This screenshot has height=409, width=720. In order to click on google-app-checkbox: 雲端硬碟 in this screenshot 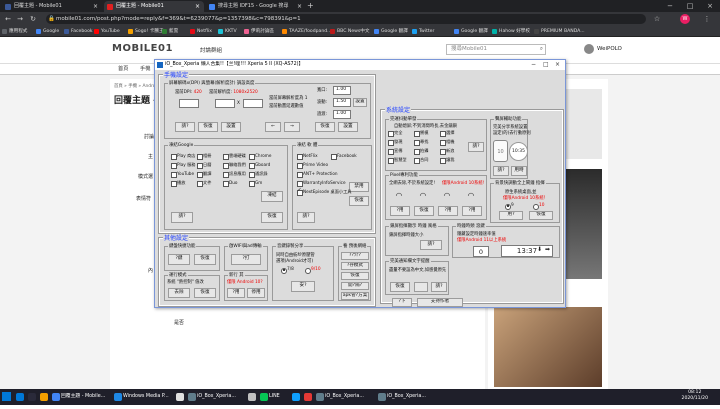, I will do `click(234, 156)`.